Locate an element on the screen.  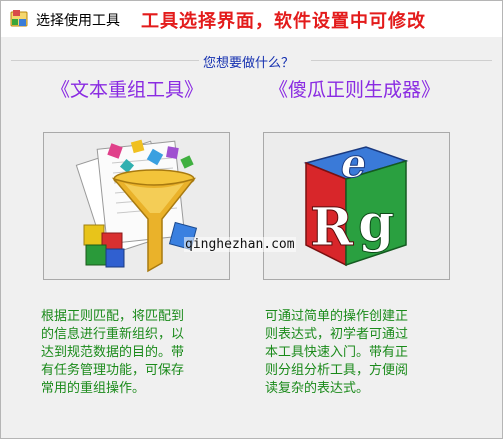
description-line: 常用的重组操作。 is located at coordinates (93, 388).